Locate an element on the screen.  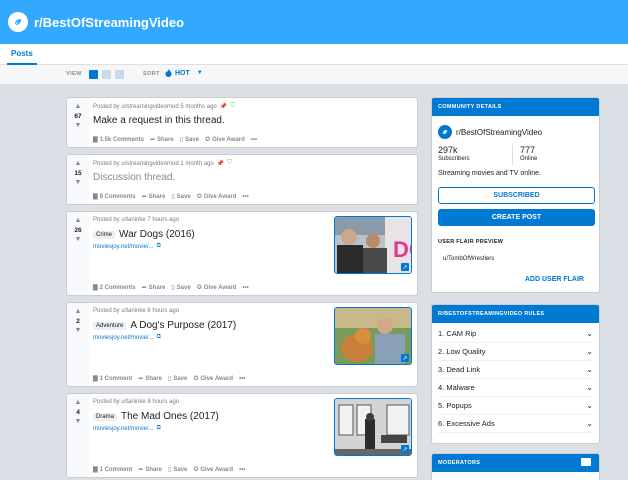
post-author-line: Posted by u/taninke 8 hours ago is located at coordinates (136, 402).